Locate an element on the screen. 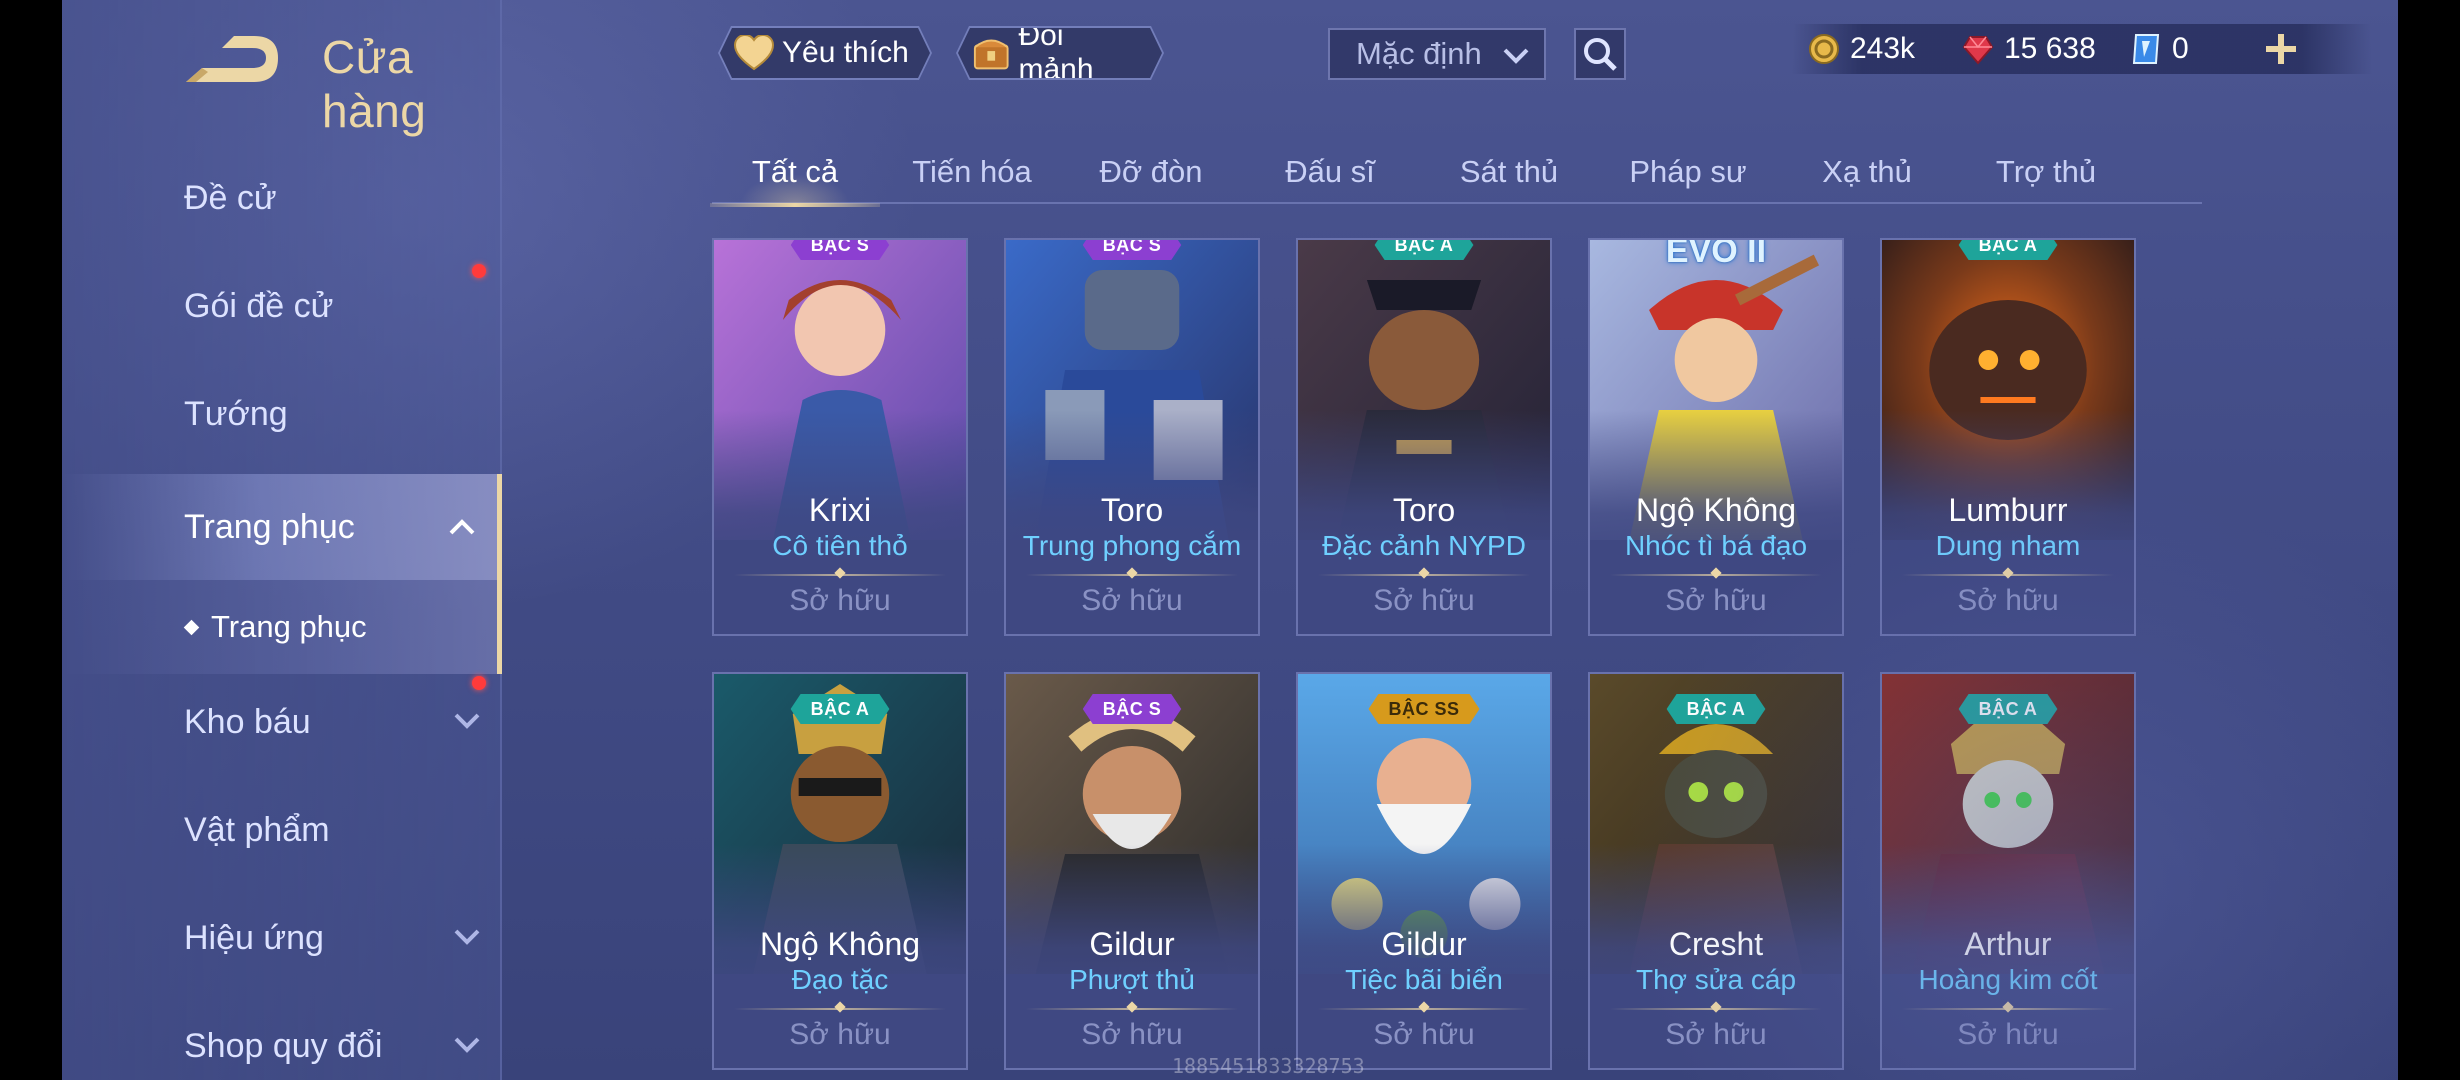 The height and width of the screenshot is (1080, 2460). page-title: Cửa hàng is located at coordinates (374, 84).